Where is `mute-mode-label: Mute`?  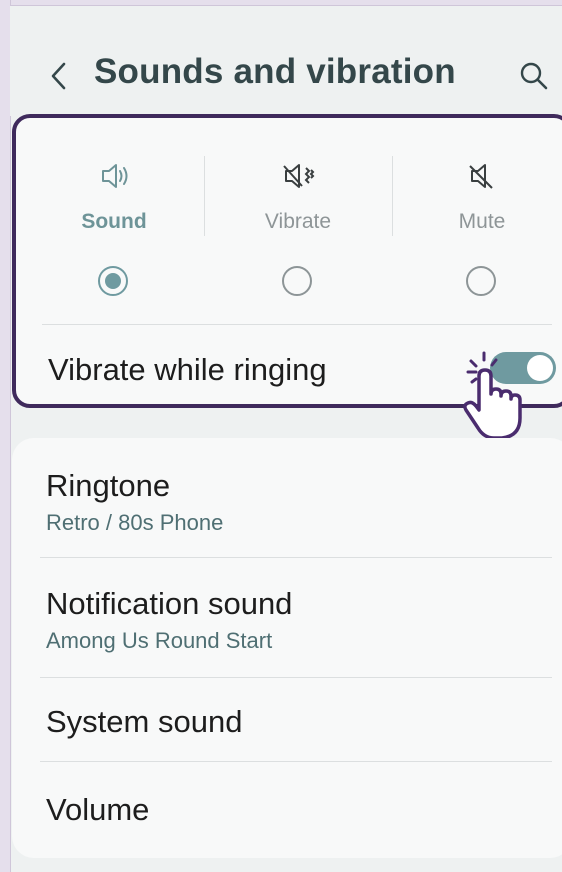
mute-mode-label: Mute is located at coordinates (482, 221).